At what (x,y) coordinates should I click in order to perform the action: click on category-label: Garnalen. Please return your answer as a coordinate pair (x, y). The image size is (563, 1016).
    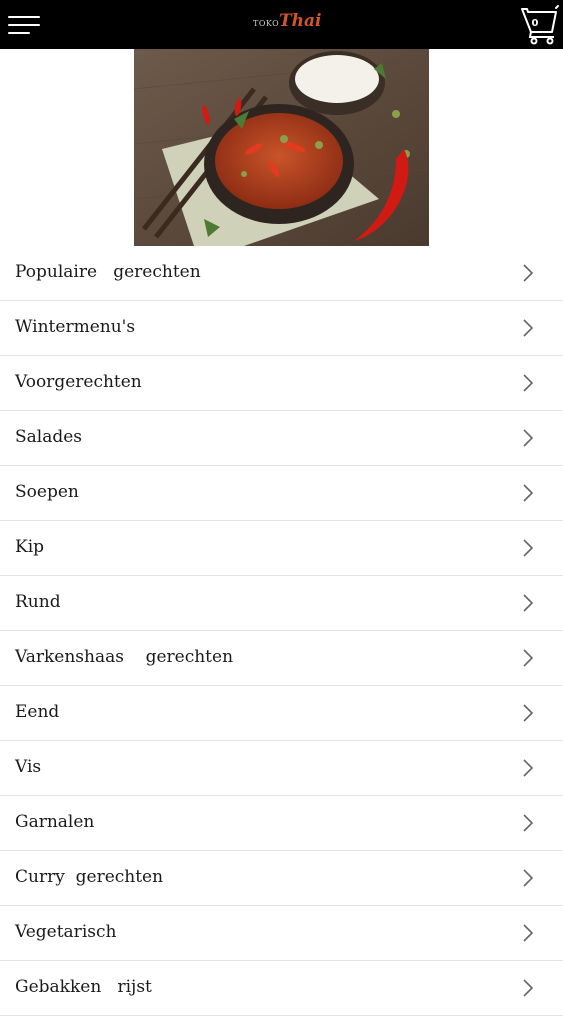
    Looking at the image, I should click on (55, 822).